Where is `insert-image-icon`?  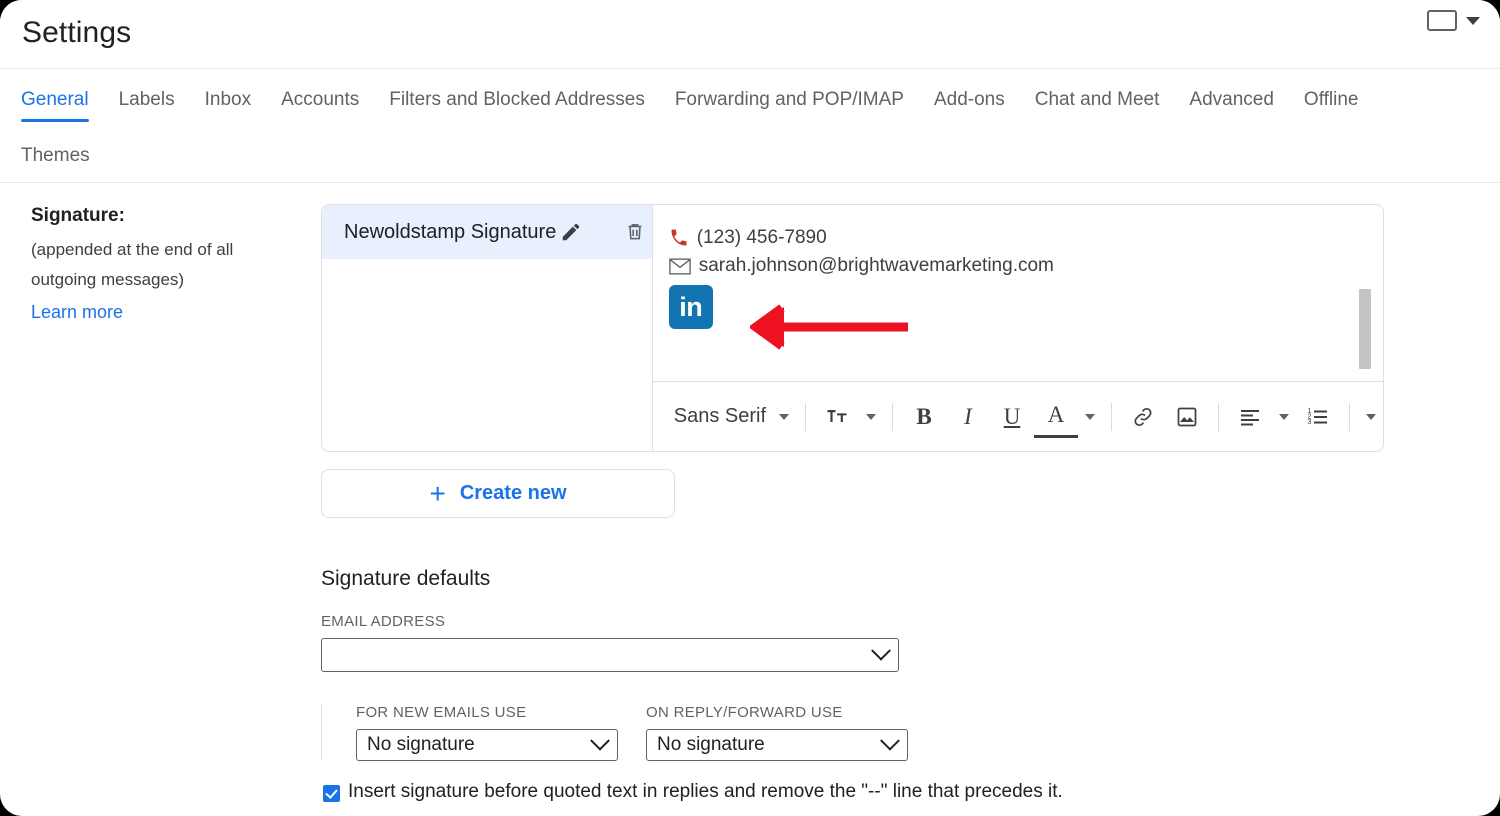 insert-image-icon is located at coordinates (1187, 417).